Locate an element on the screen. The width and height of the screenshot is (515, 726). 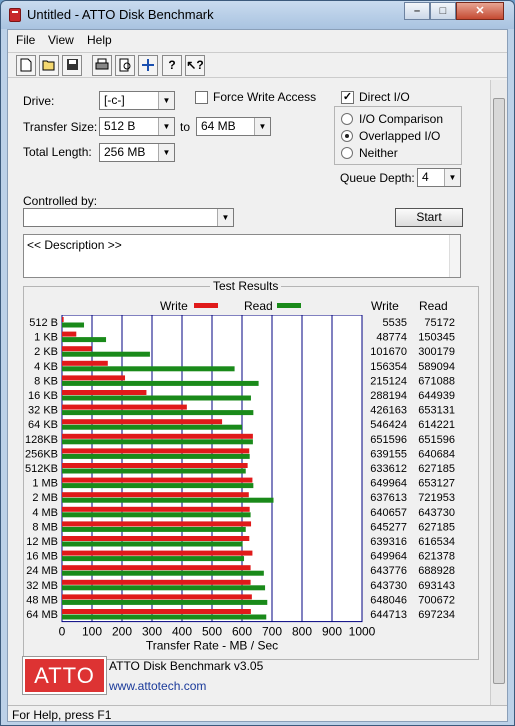
menu-view: View is located at coordinates (61, 40).